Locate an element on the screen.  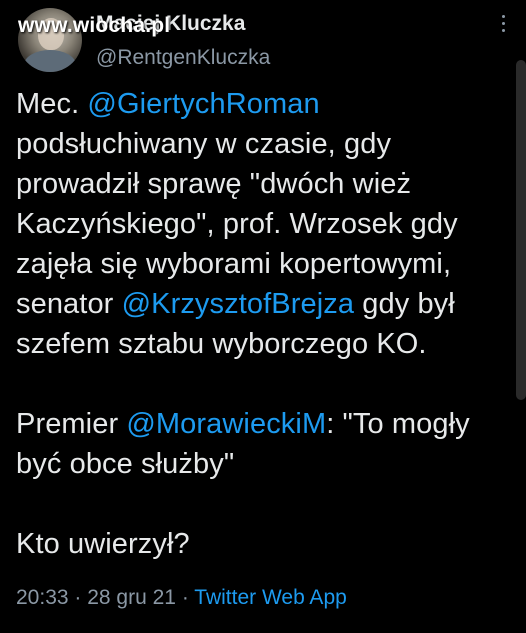
watermark: www.wiocha.pl is located at coordinates (94, 25).